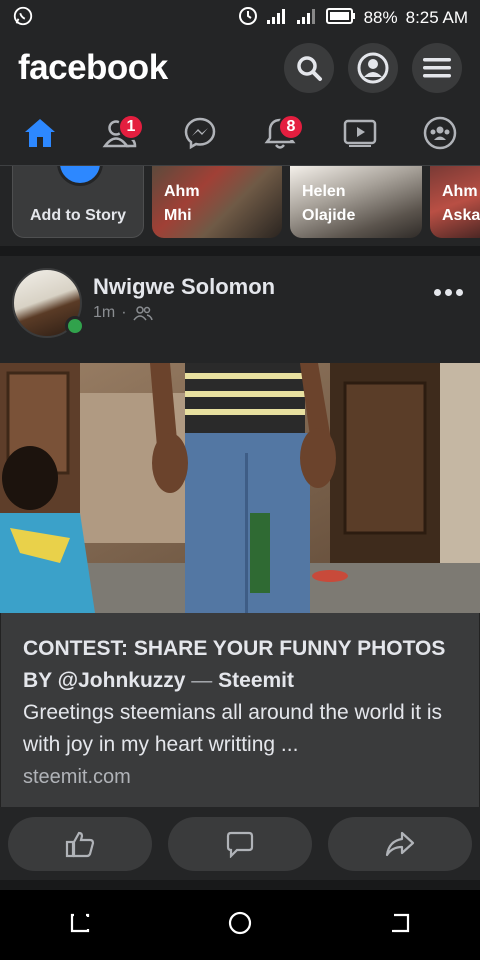  I want to click on story-name-line2: Olajide, so click(329, 215).